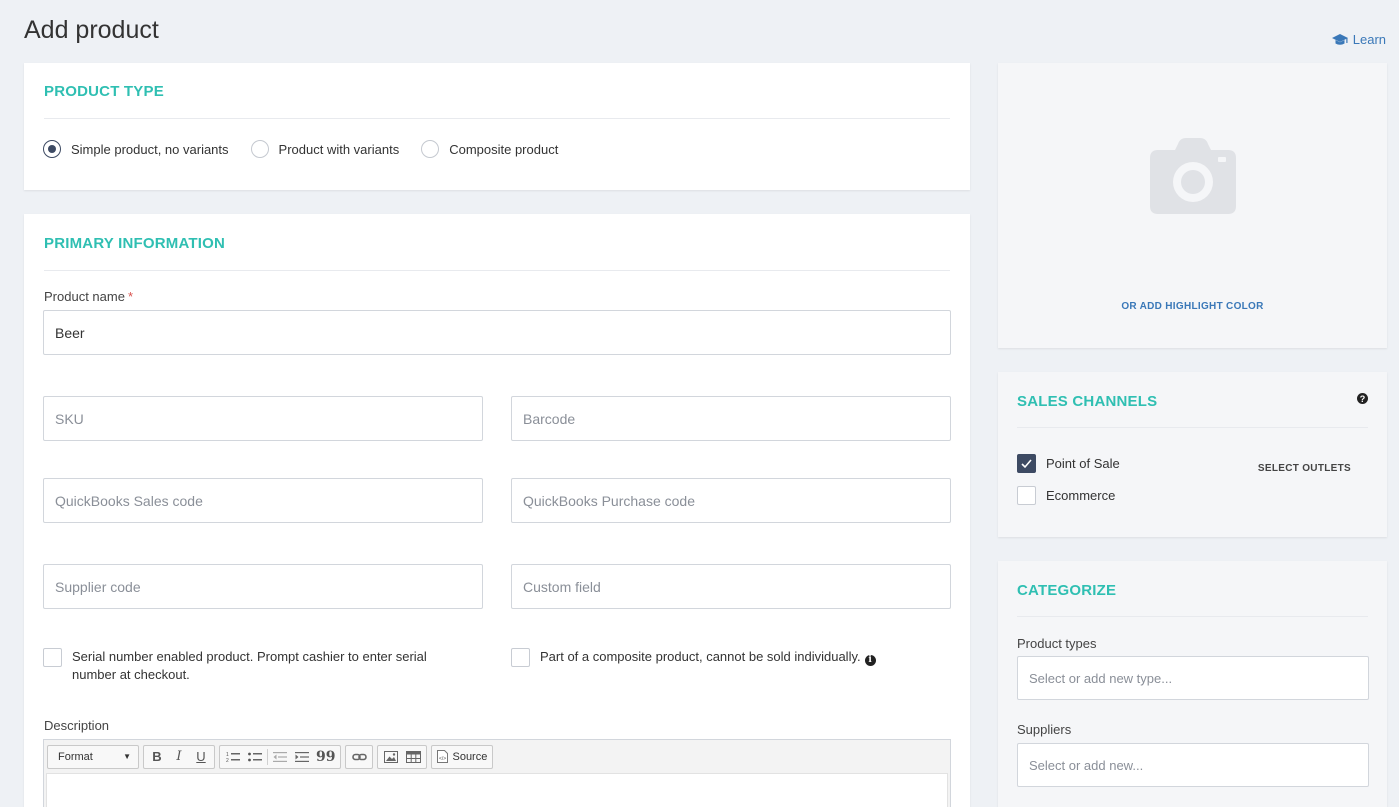 The image size is (1399, 807). I want to click on insert-group, so click(402, 756).